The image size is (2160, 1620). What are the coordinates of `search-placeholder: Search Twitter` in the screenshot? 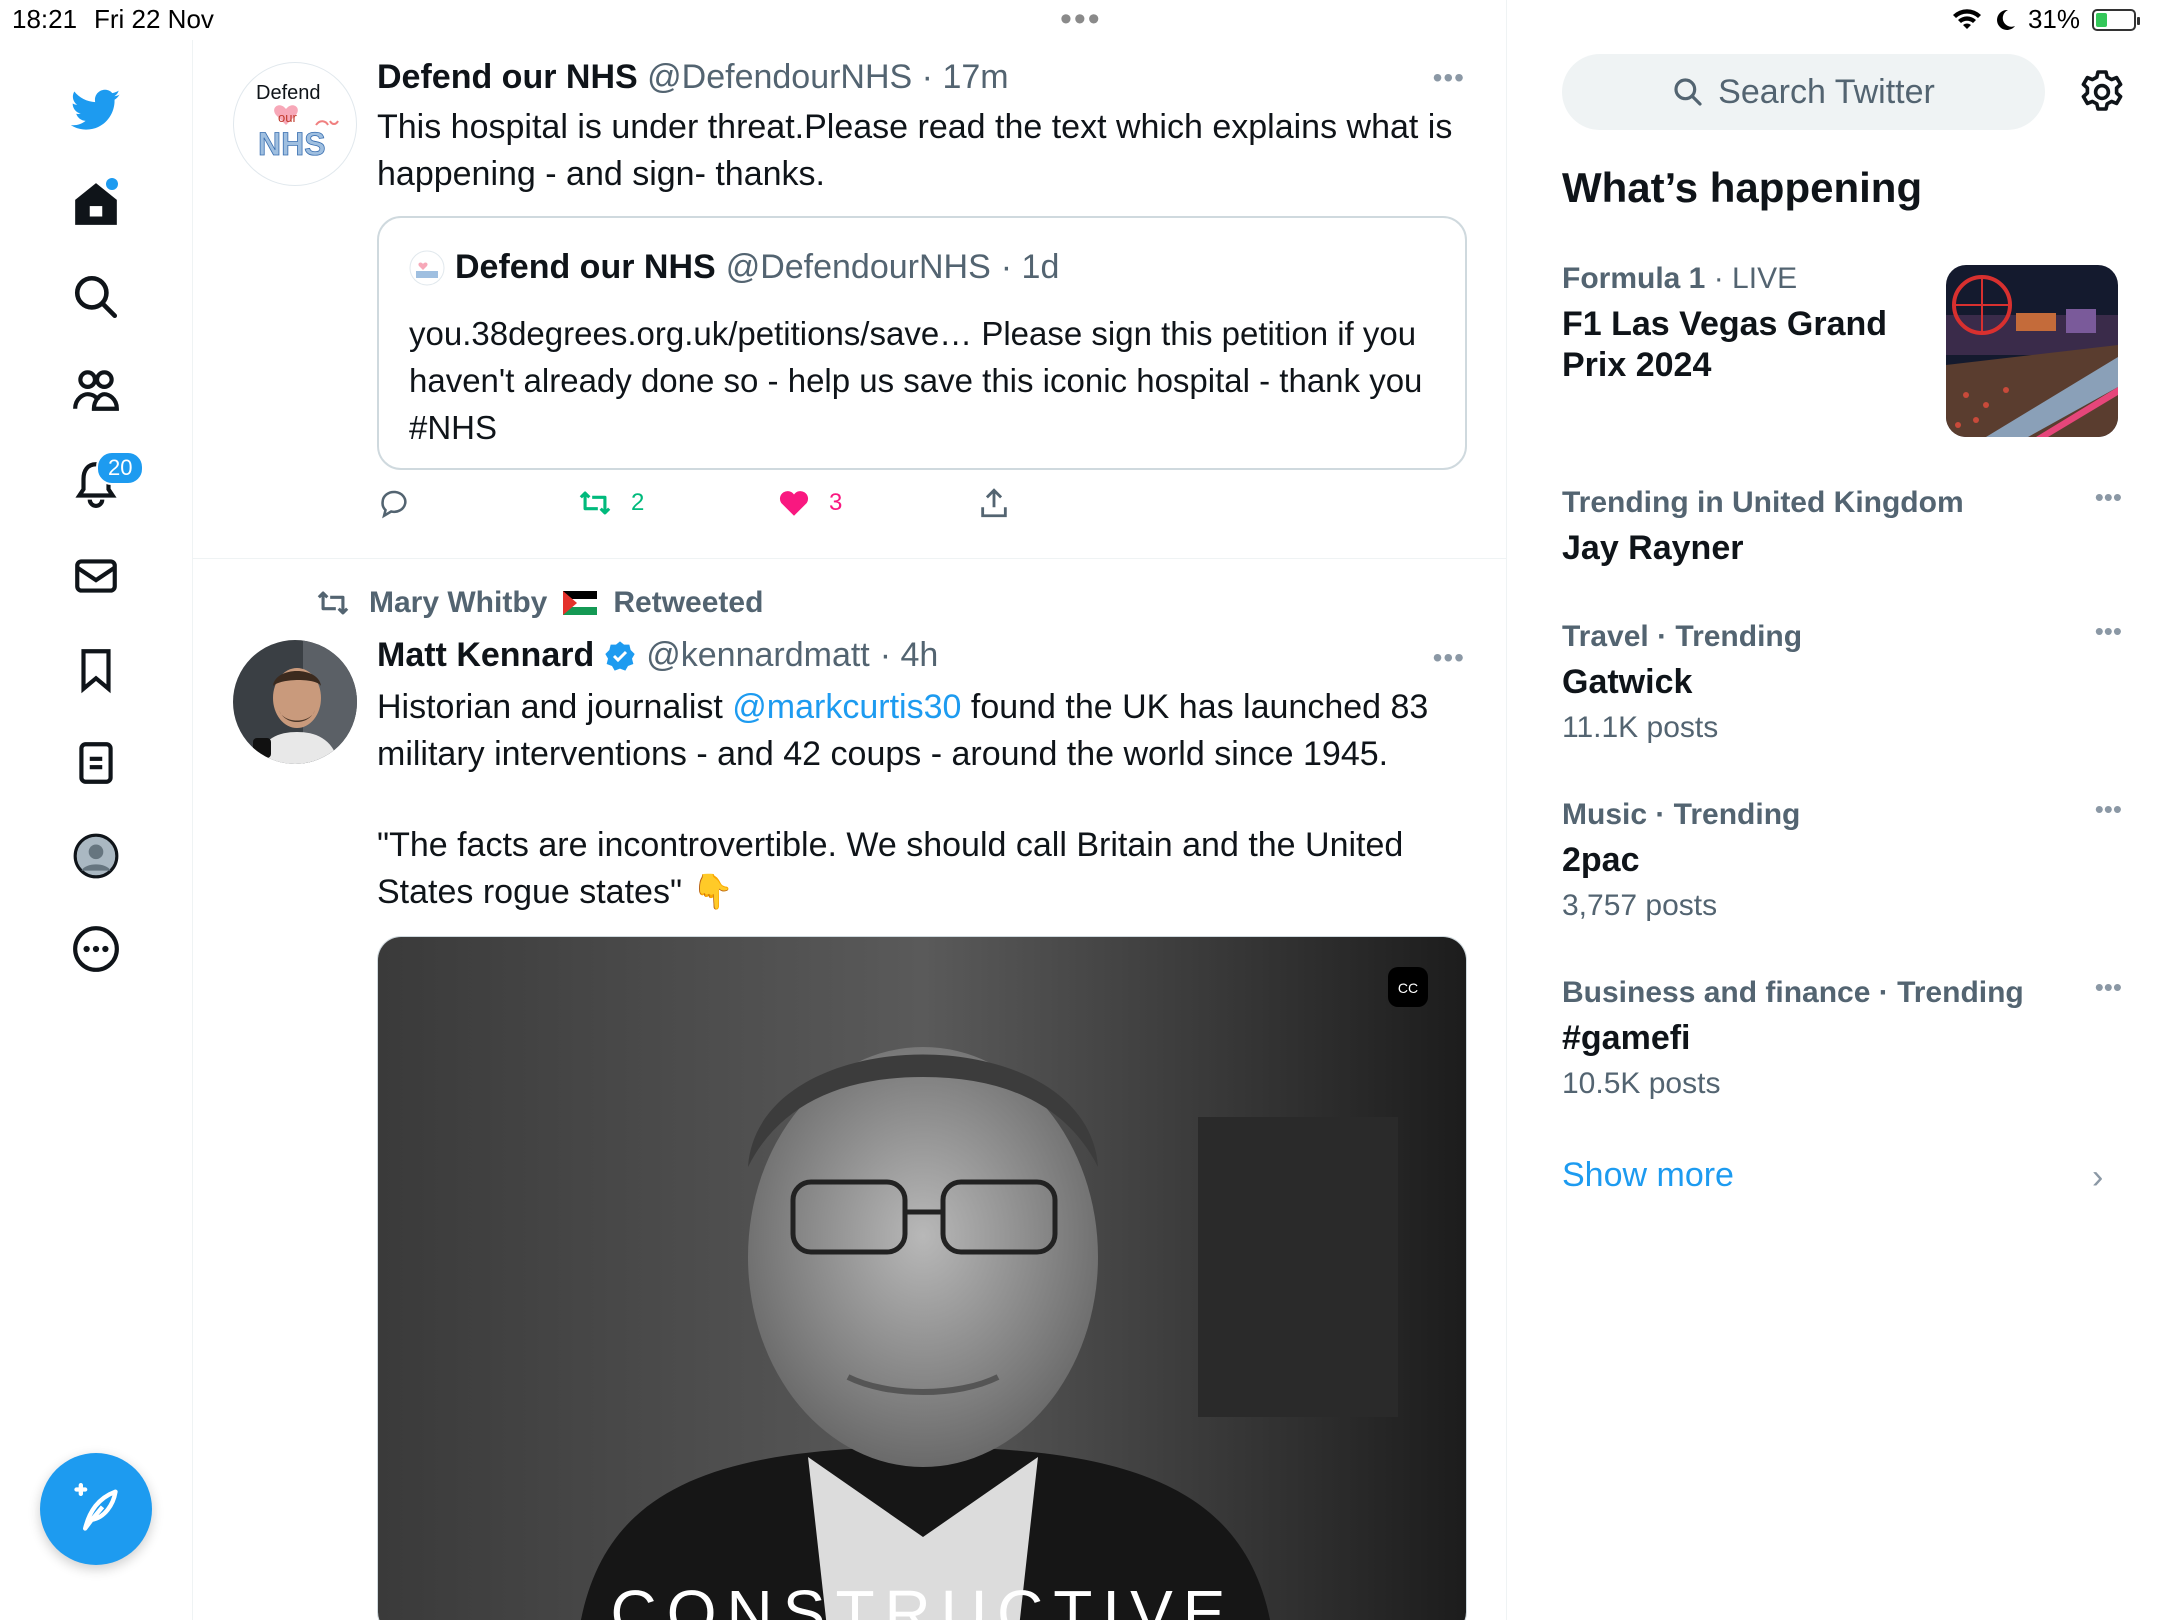 It's located at (1826, 91).